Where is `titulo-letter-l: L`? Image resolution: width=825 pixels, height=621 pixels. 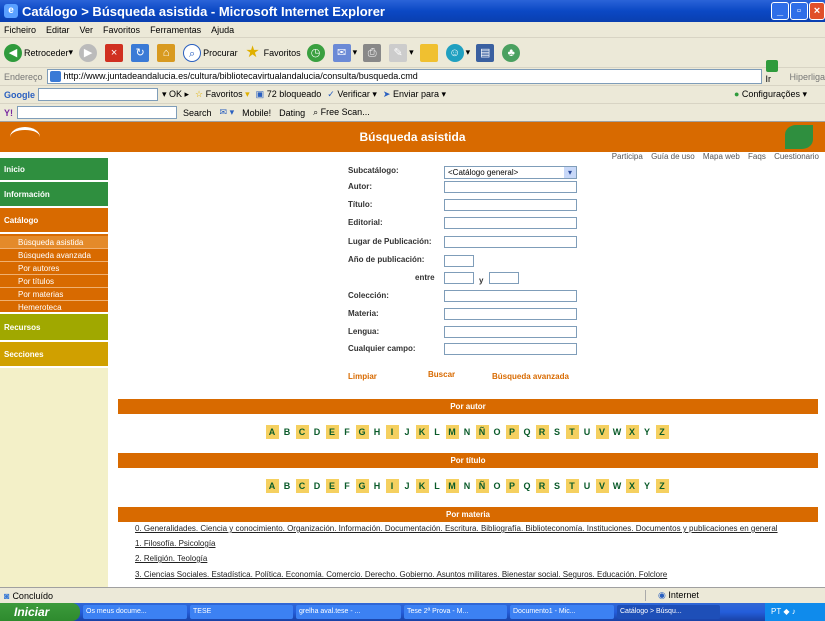
titulo-letter-l: L is located at coordinates (437, 486).